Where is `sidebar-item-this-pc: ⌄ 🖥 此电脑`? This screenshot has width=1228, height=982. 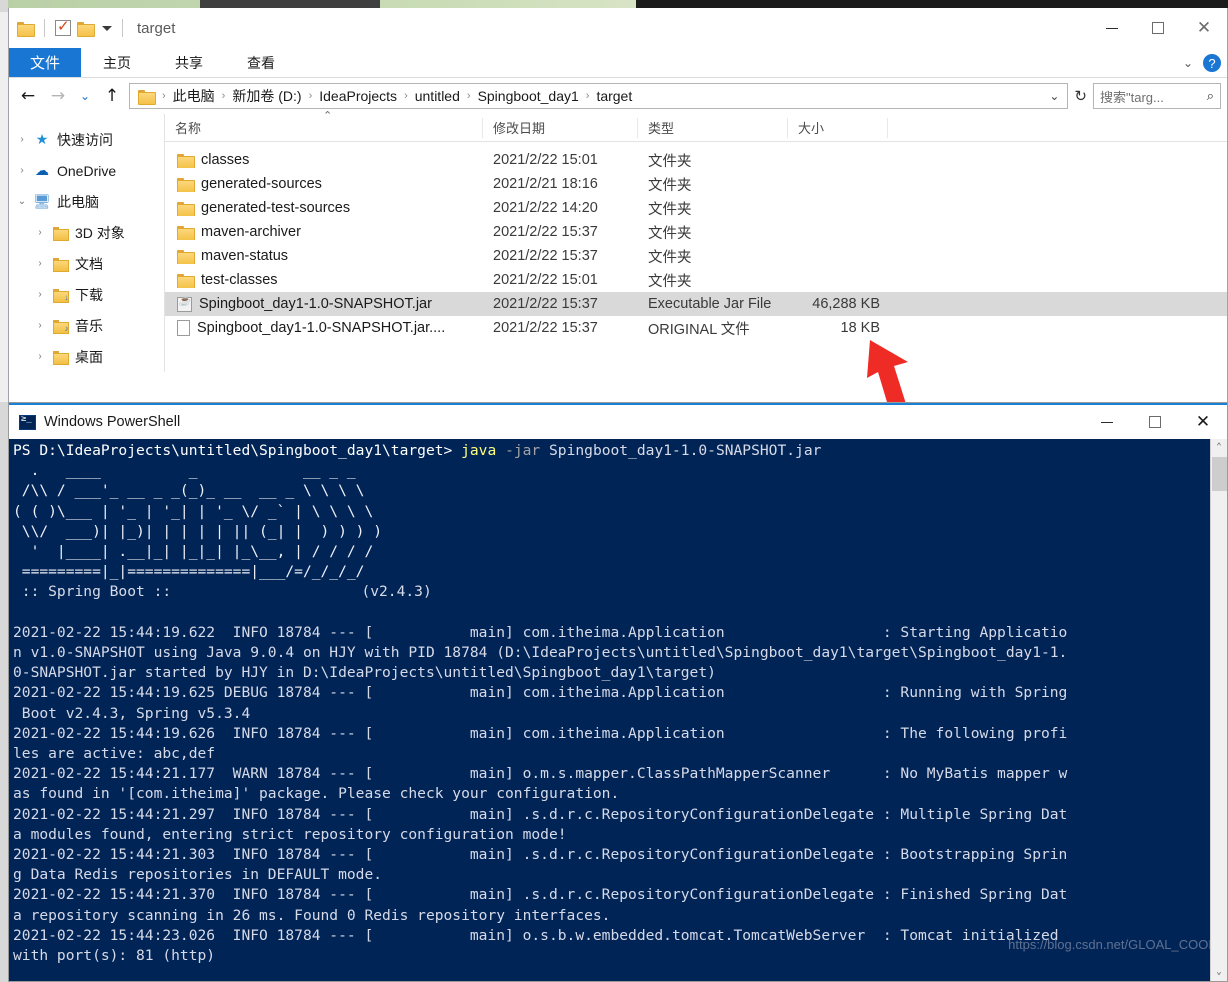
sidebar-item-this-pc: ⌄ 🖥 此电脑 is located at coordinates (86, 201).